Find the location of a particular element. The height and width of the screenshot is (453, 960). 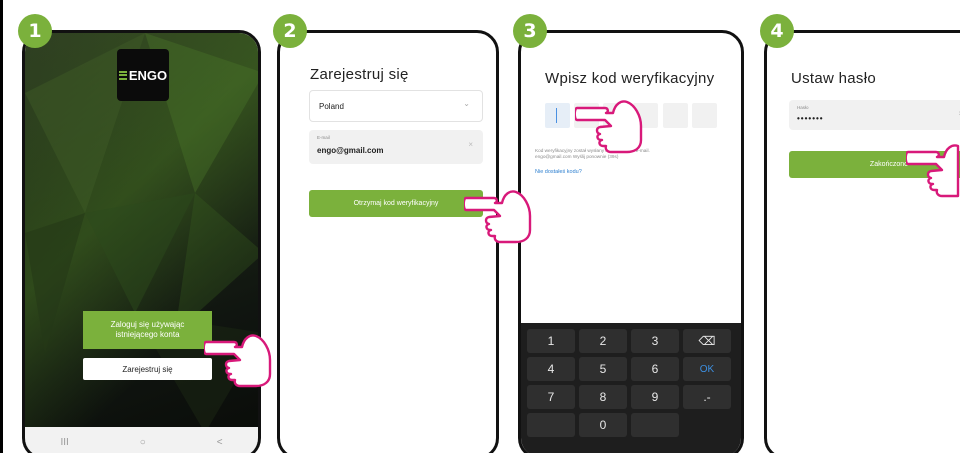

home-icon: ○ is located at coordinates (143, 442).